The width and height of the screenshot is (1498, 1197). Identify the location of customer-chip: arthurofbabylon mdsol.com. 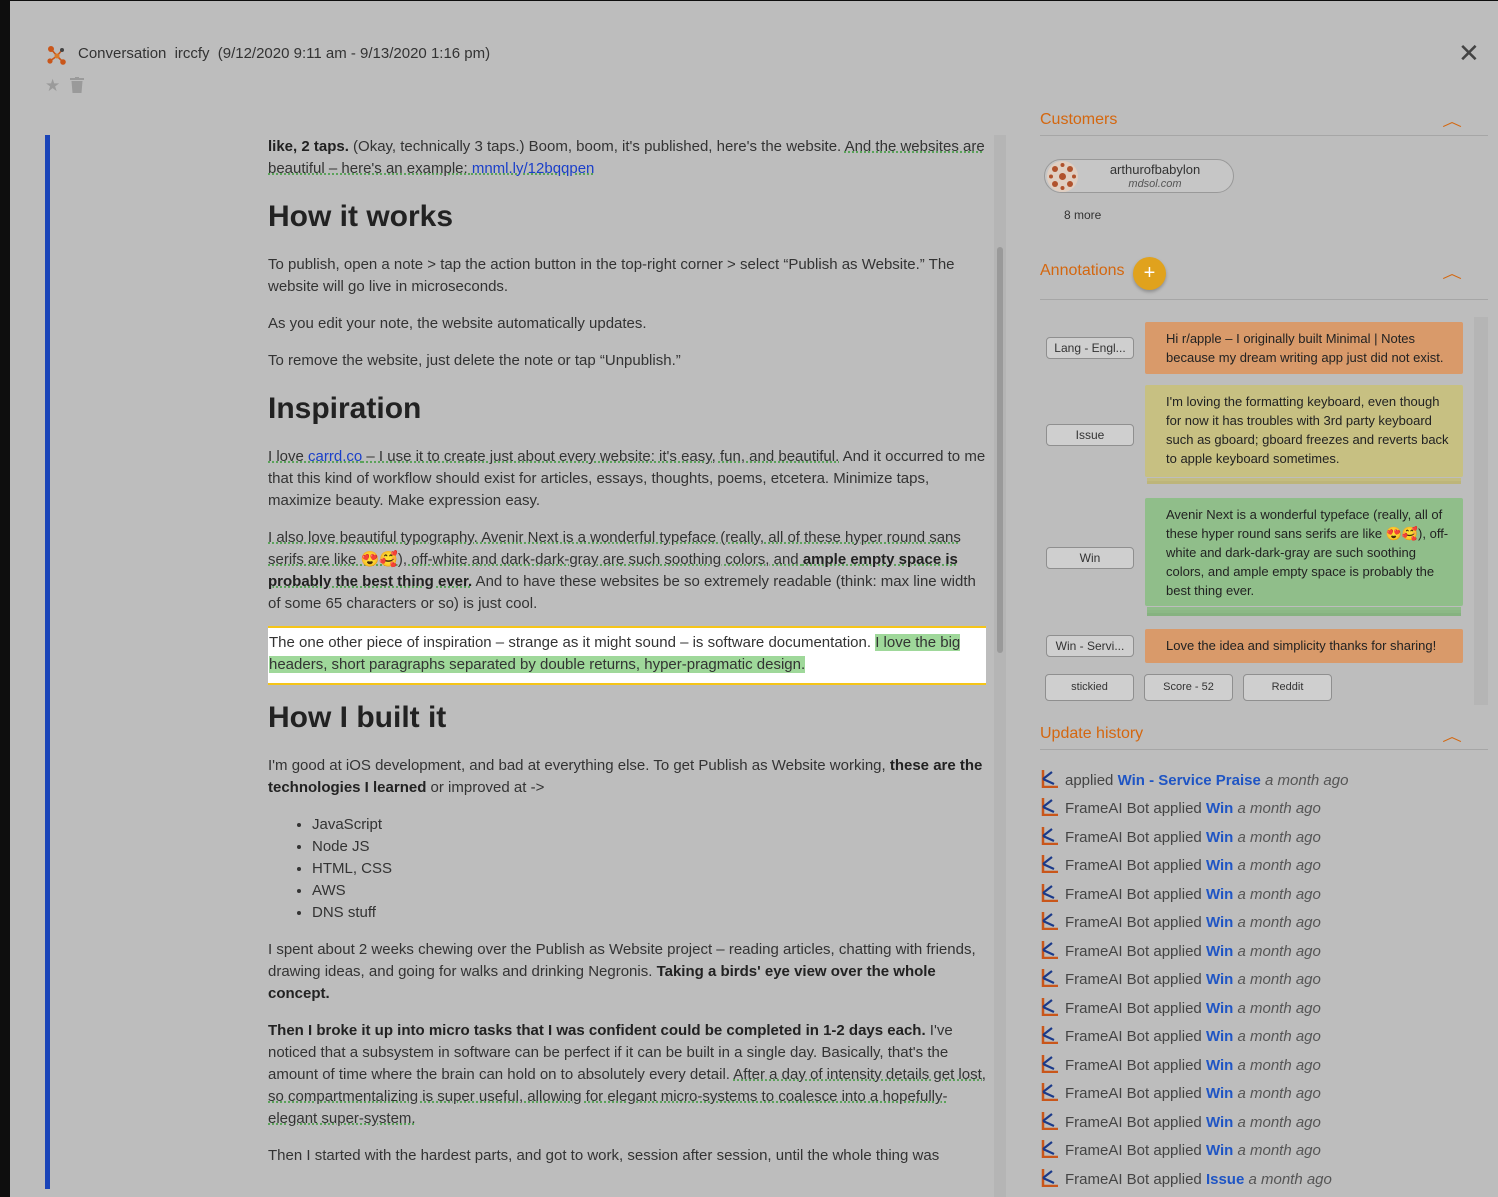
(1139, 176).